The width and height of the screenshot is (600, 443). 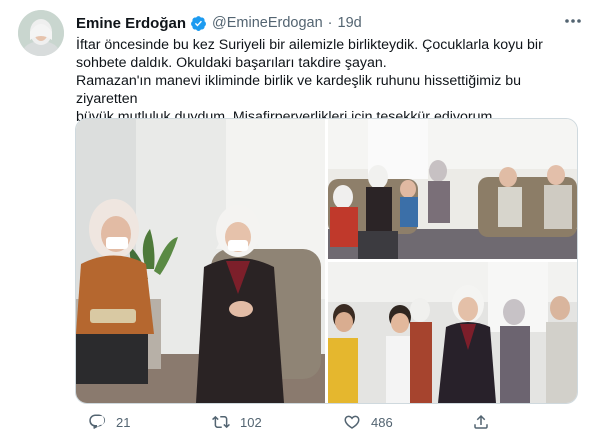 I want to click on retweet-icon, so click(x=221, y=422).